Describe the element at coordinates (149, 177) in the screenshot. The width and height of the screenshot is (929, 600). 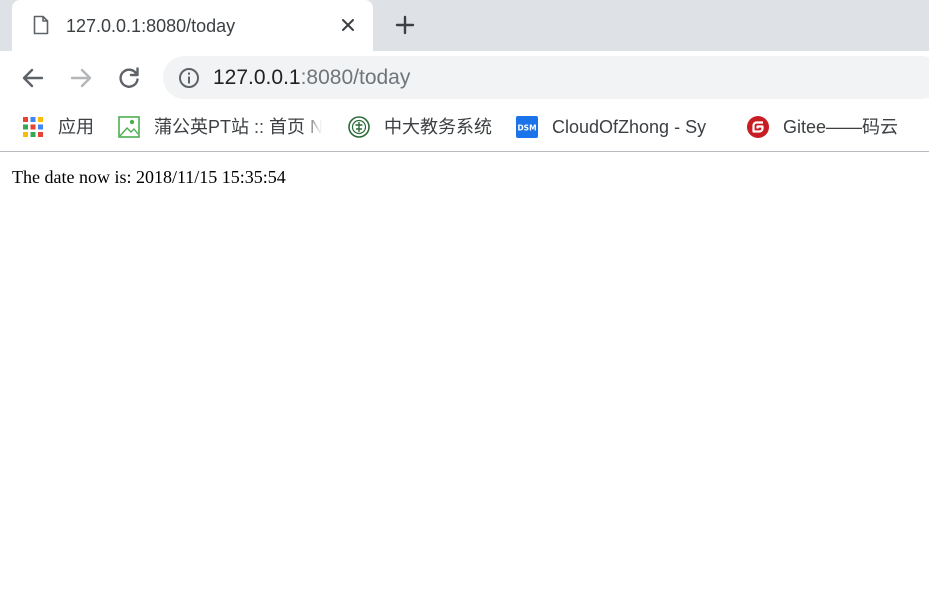
I see `date-text: The date now is: 2018/11/15 15:35:54` at that location.